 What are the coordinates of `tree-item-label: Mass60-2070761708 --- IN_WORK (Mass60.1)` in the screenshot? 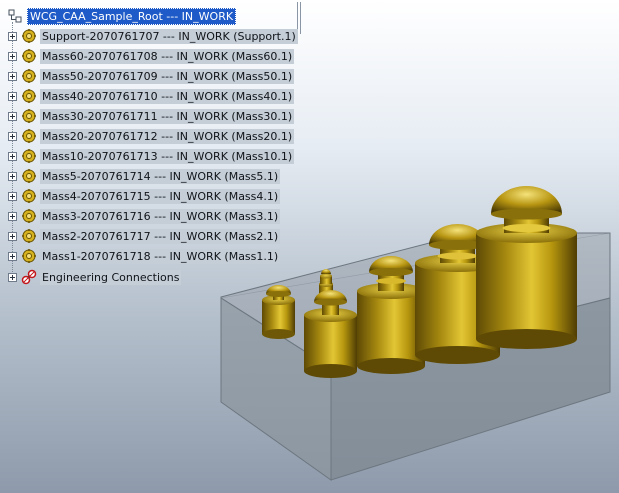 It's located at (167, 56).